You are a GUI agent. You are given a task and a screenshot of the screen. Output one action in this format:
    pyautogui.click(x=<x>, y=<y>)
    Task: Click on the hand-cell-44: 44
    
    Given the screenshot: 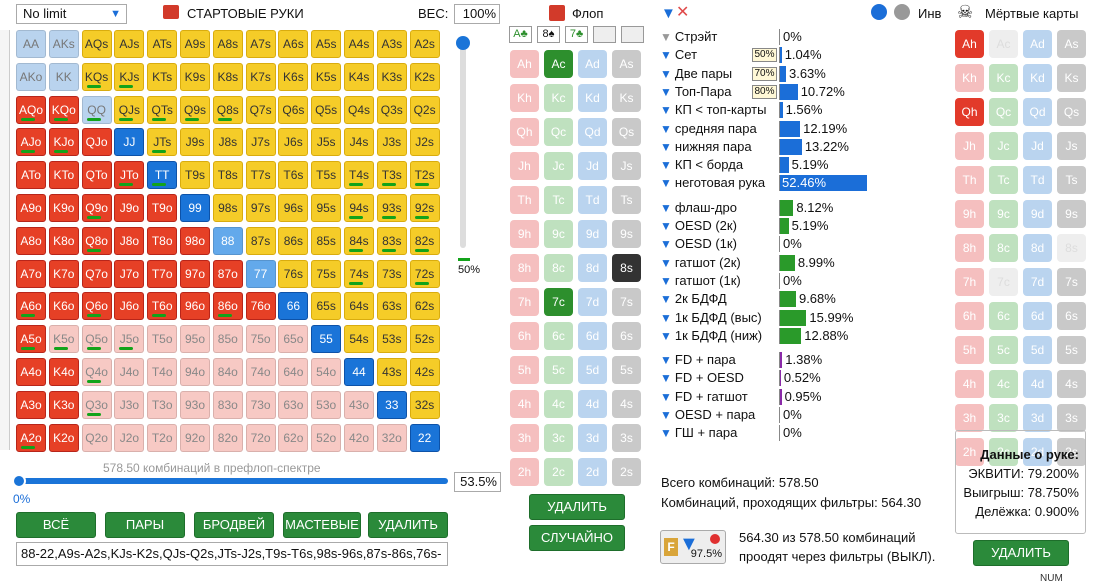 What is the action you would take?
    pyautogui.click(x=359, y=372)
    